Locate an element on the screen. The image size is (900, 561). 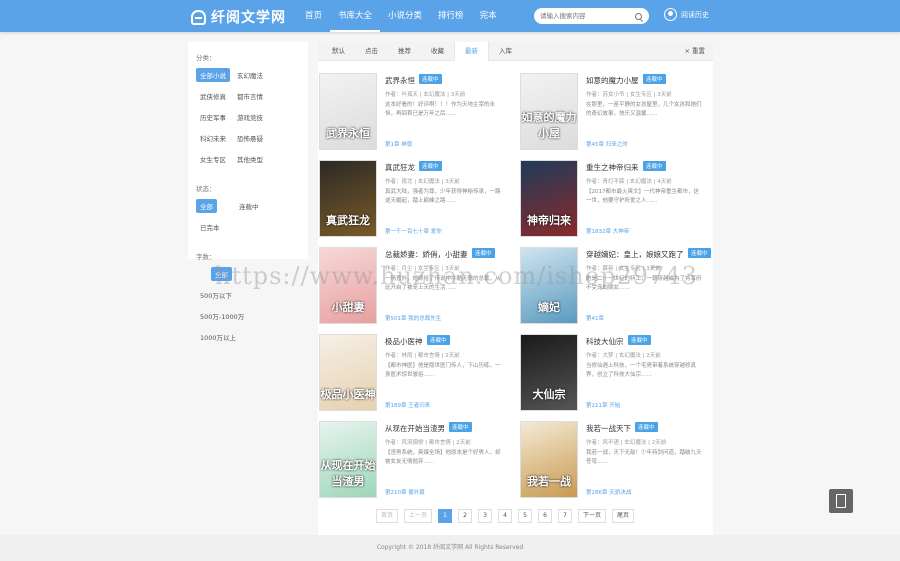
latest-chapter-link: 第211章 开始 is located at coordinates (603, 405).